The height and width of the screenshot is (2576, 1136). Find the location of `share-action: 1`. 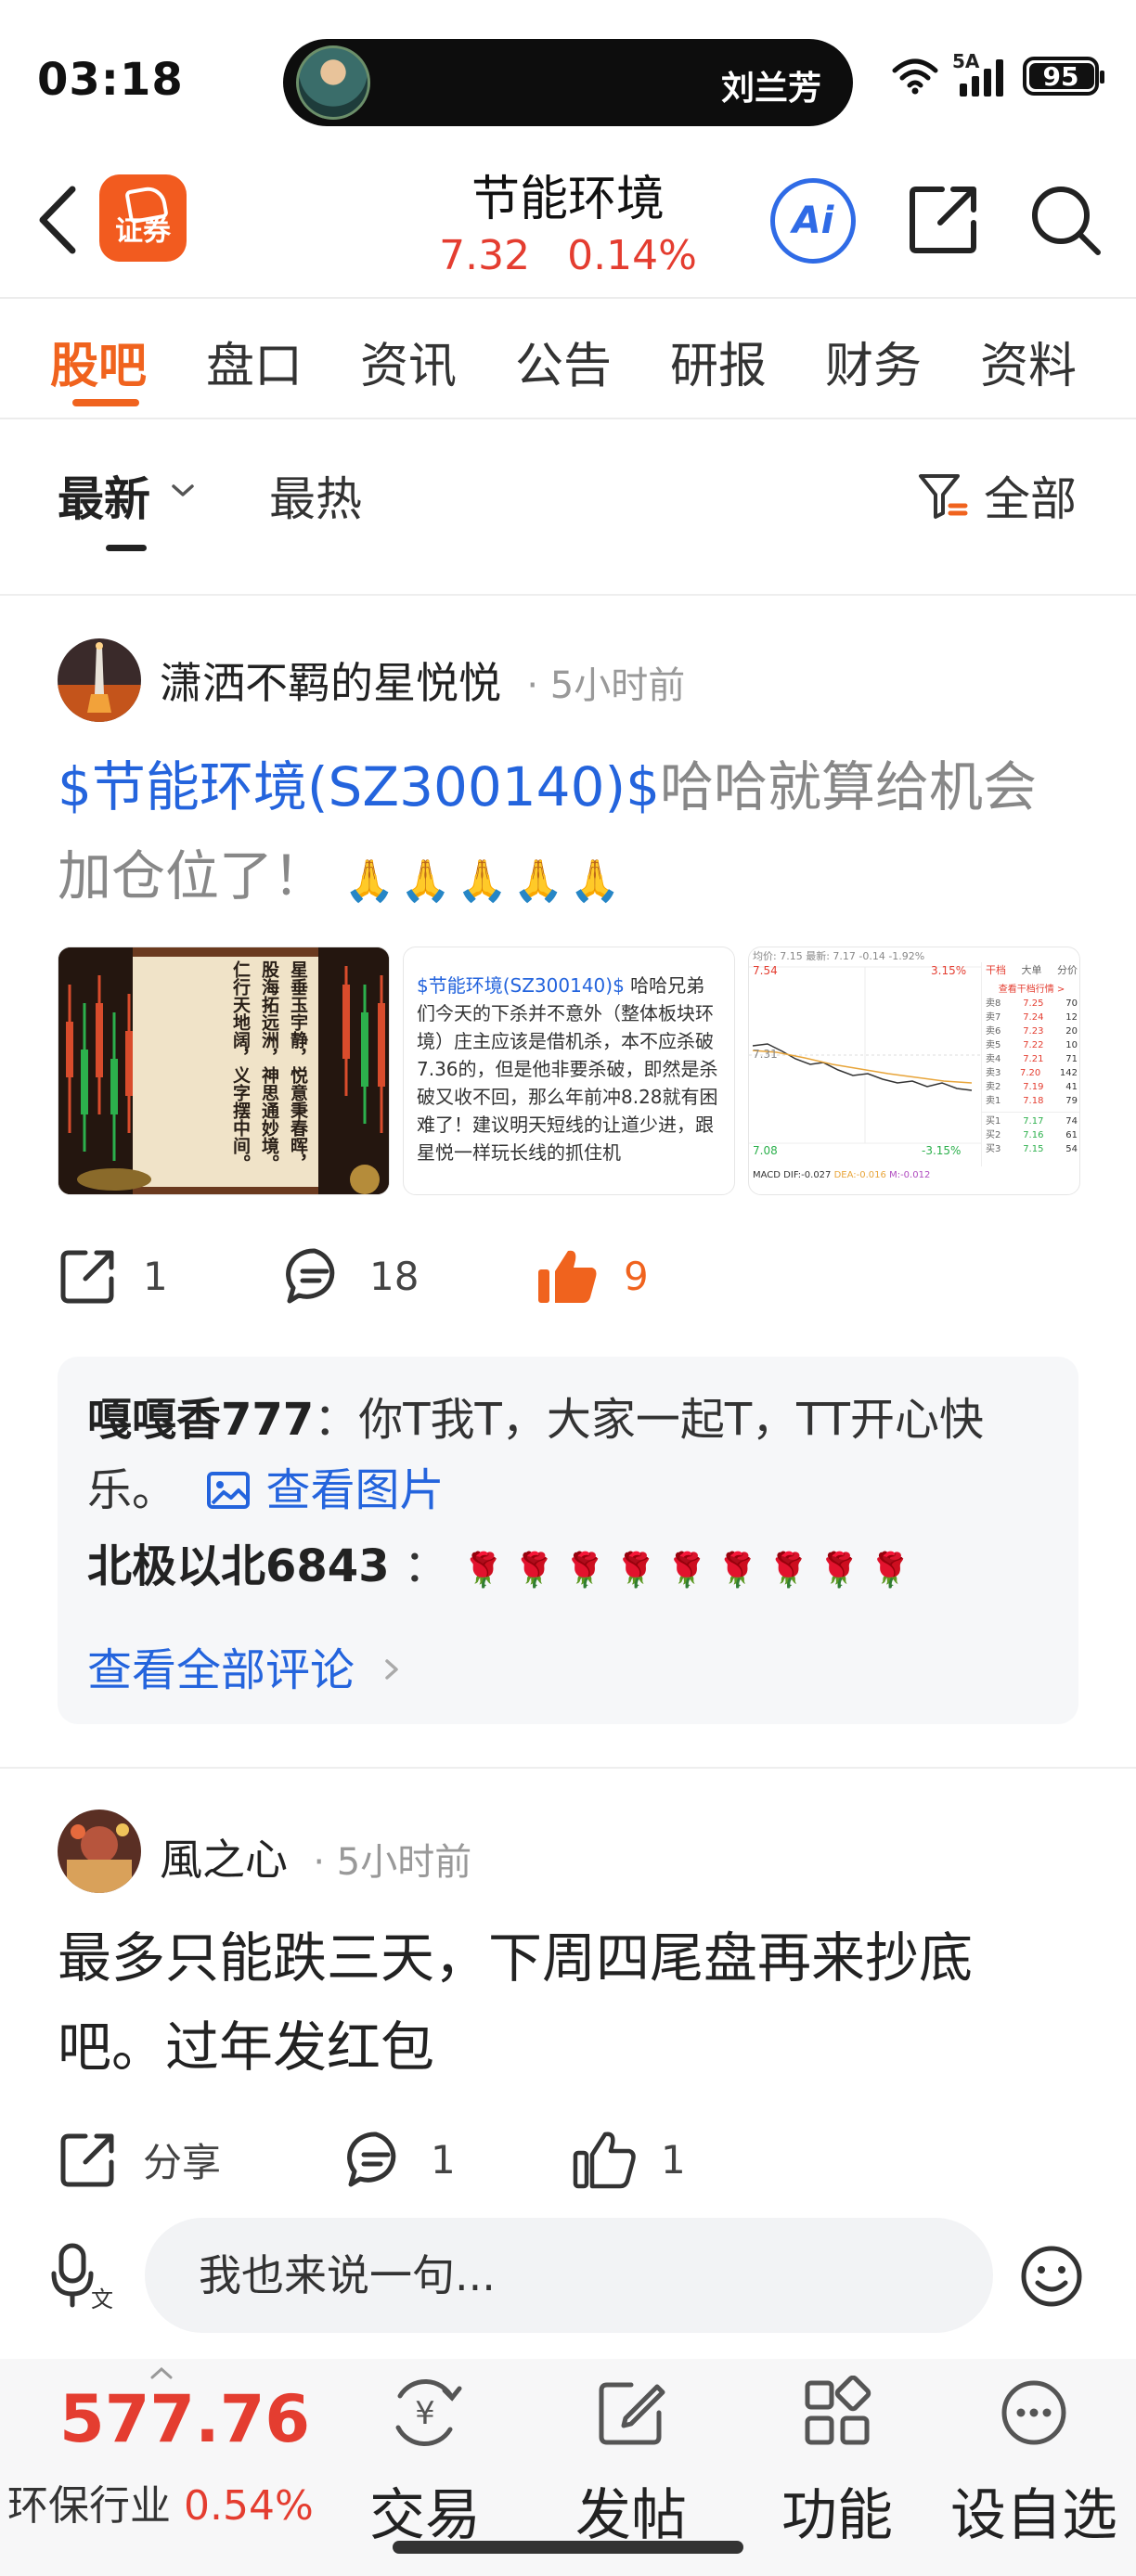

share-action: 1 is located at coordinates (113, 1276).